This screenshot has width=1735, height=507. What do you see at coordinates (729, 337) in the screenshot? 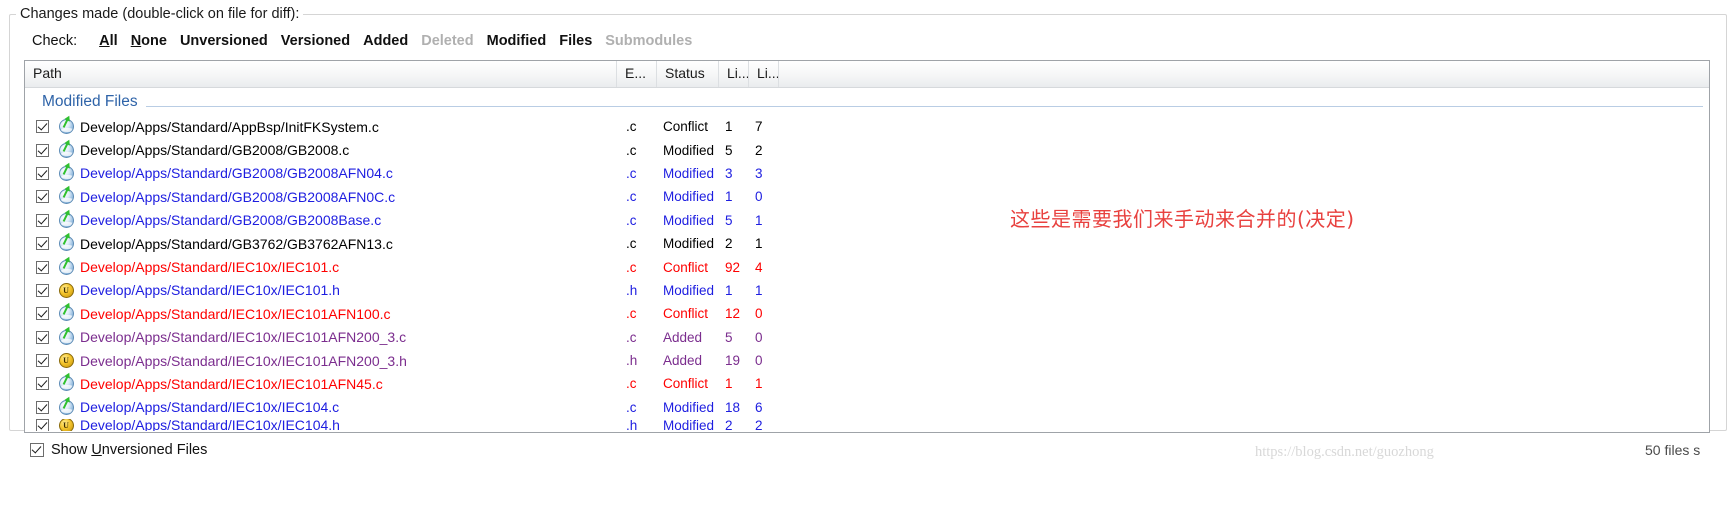
I see `row-lines-added: 5` at bounding box center [729, 337].